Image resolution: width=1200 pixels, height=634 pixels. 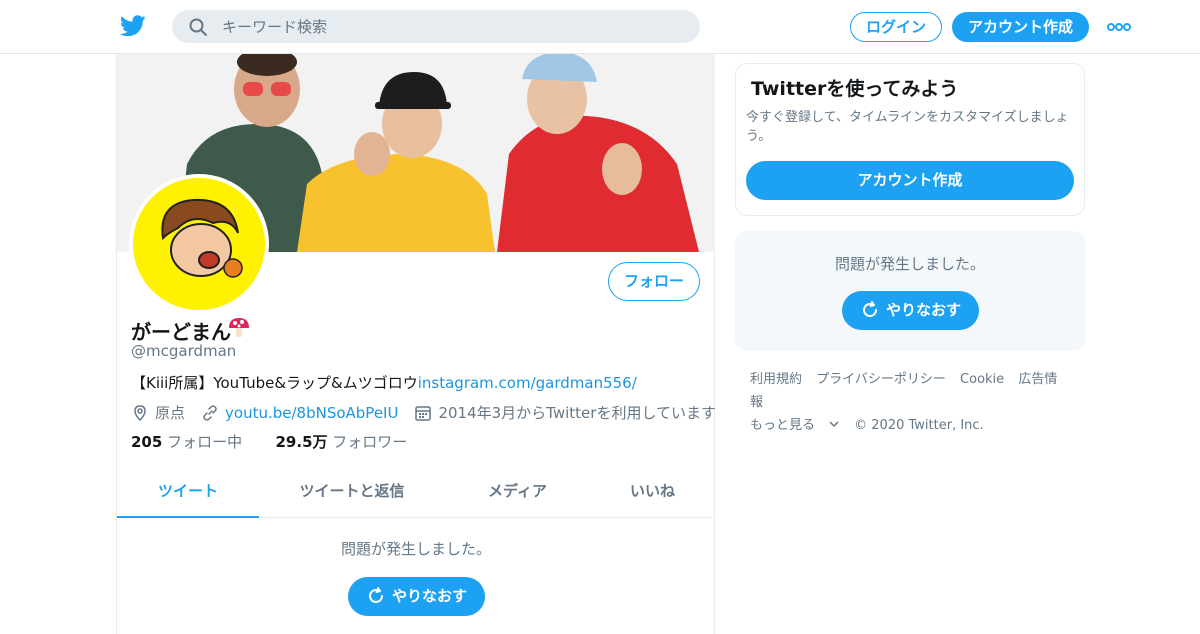 I want to click on footer-more-link: もっと見る, so click(x=795, y=425).